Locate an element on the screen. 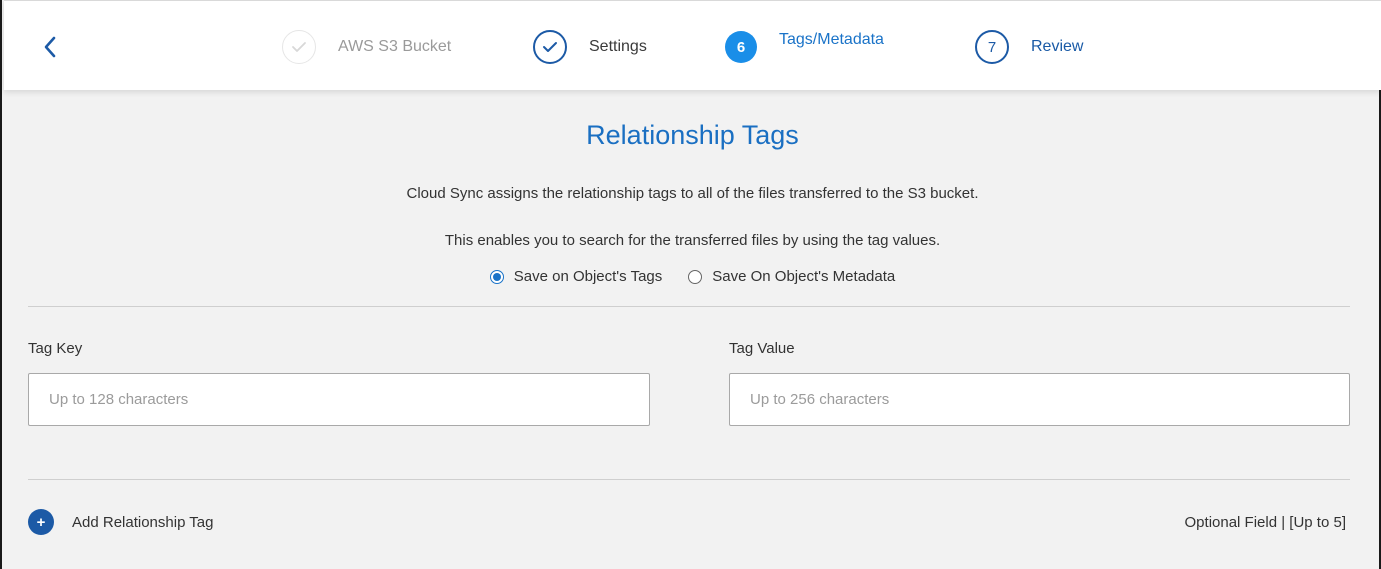 Image resolution: width=1381 pixels, height=569 pixels. step-number-badge: 6 is located at coordinates (741, 47).